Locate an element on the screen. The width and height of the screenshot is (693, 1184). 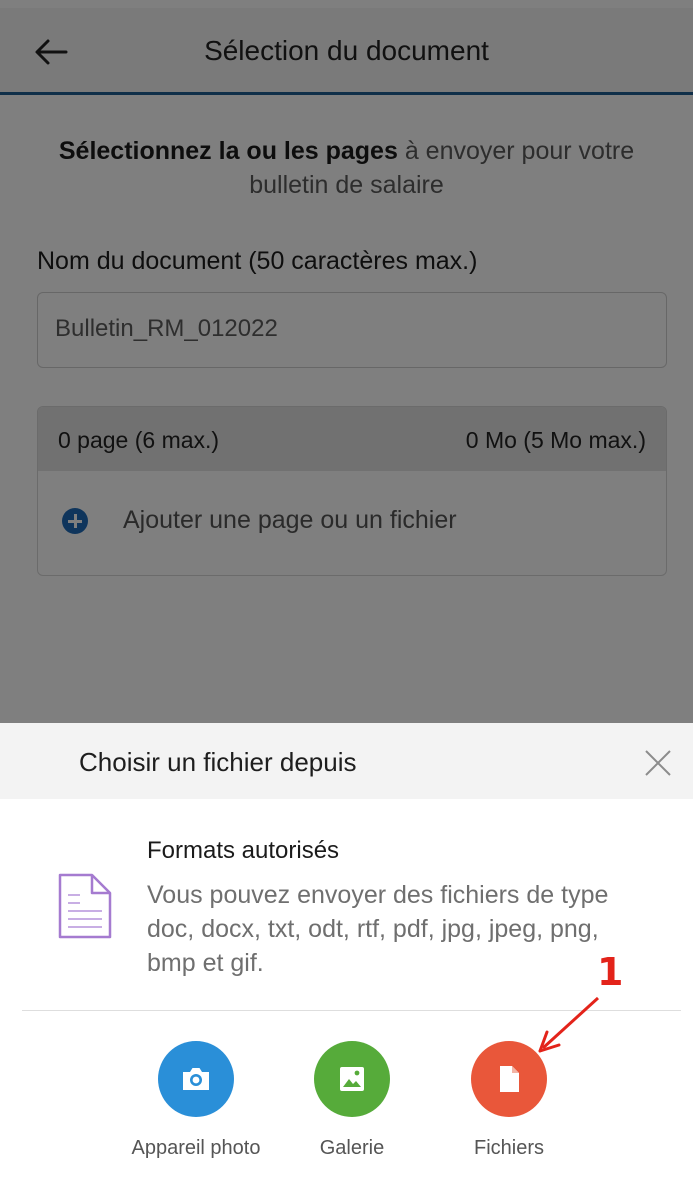
annotation-arrow is located at coordinates (569, 1024).